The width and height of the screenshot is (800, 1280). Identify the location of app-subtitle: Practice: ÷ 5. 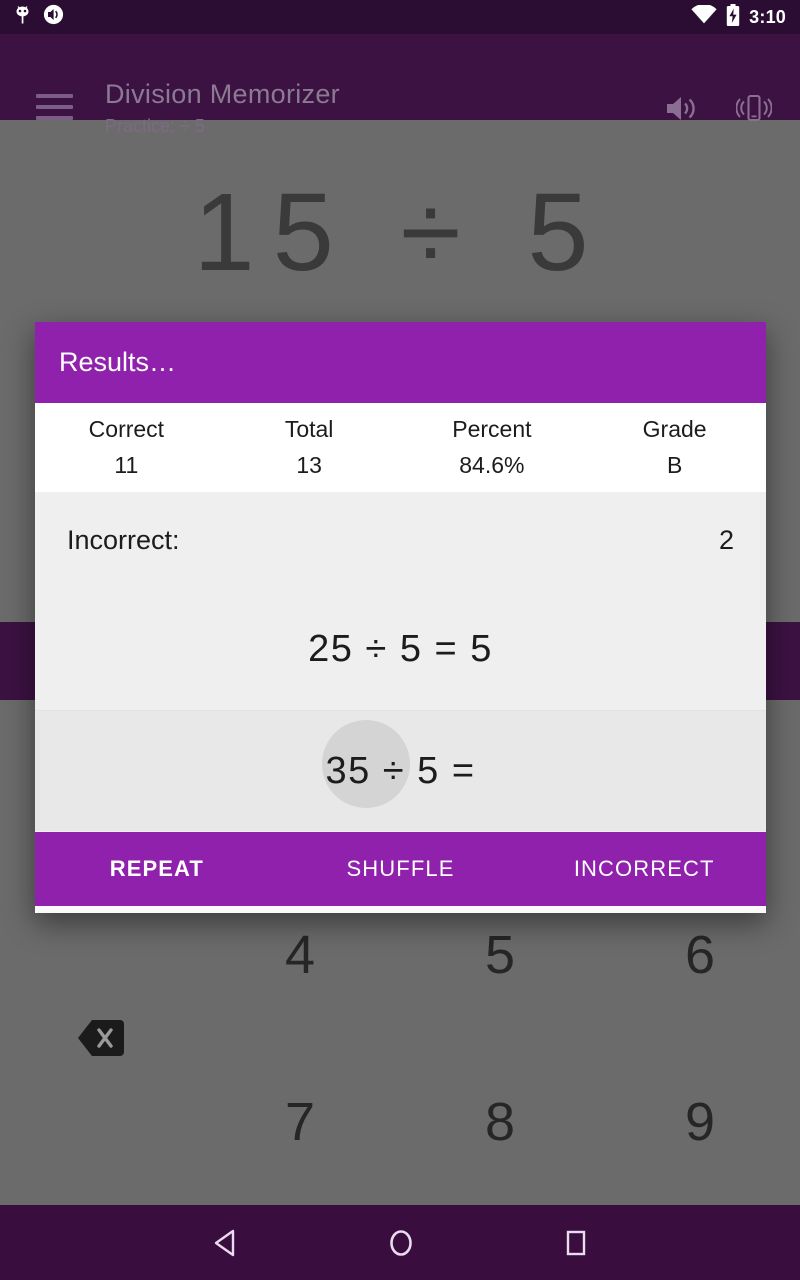
(155, 126).